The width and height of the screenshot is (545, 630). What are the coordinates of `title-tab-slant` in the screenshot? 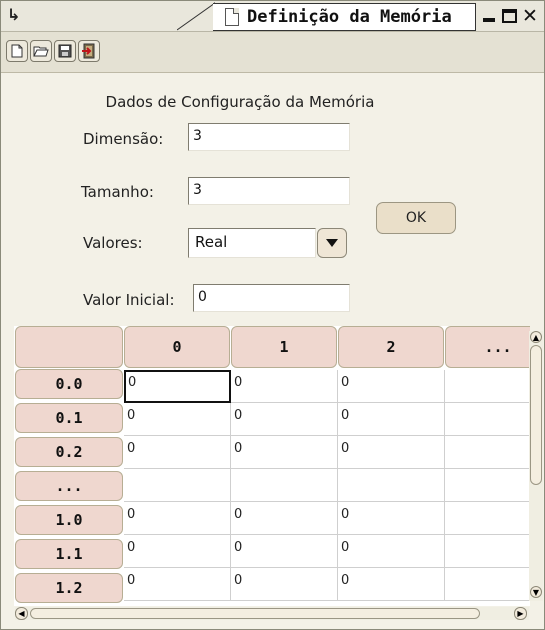 It's located at (196, 16).